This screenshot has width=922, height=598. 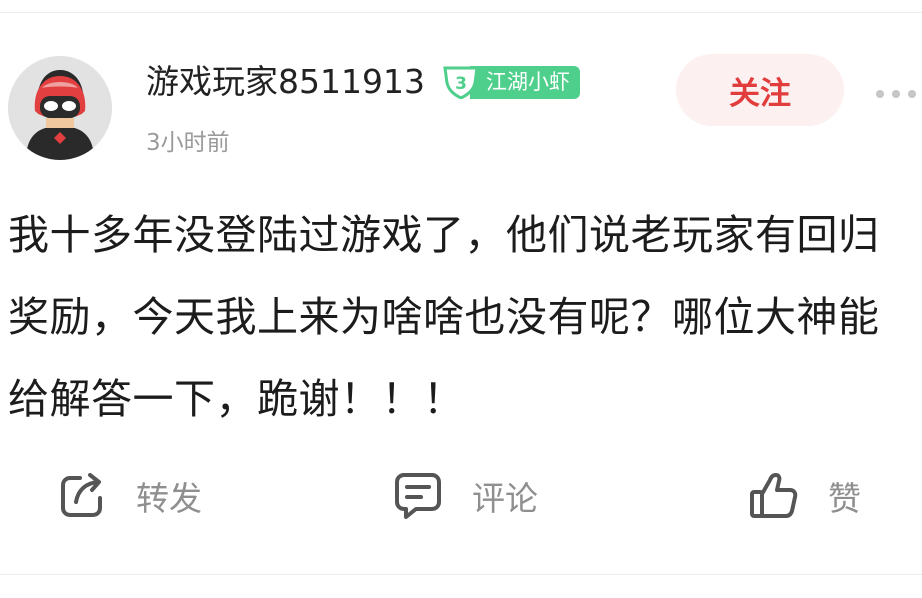 What do you see at coordinates (774, 496) in the screenshot?
I see `thumbs-up-icon` at bounding box center [774, 496].